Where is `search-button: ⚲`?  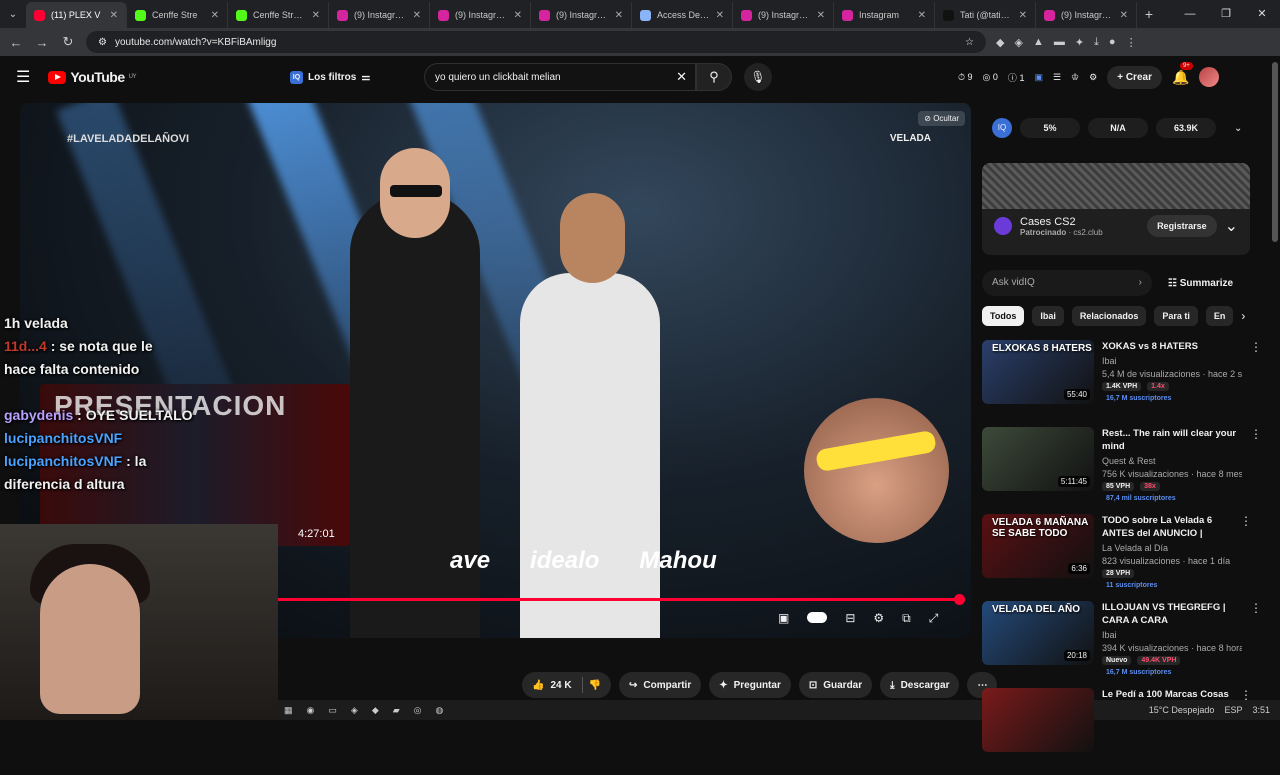
search-button: ⚲ is located at coordinates (714, 77).